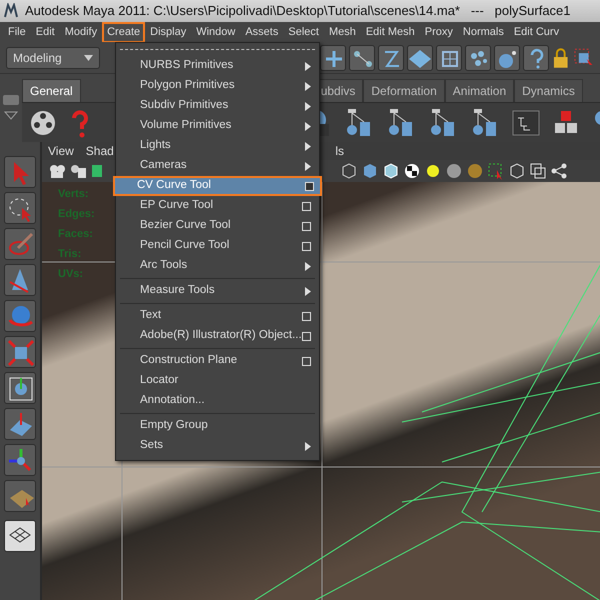 The image size is (600, 600). Describe the element at coordinates (51, 90) in the screenshot. I see `shelf-tab: General` at that location.